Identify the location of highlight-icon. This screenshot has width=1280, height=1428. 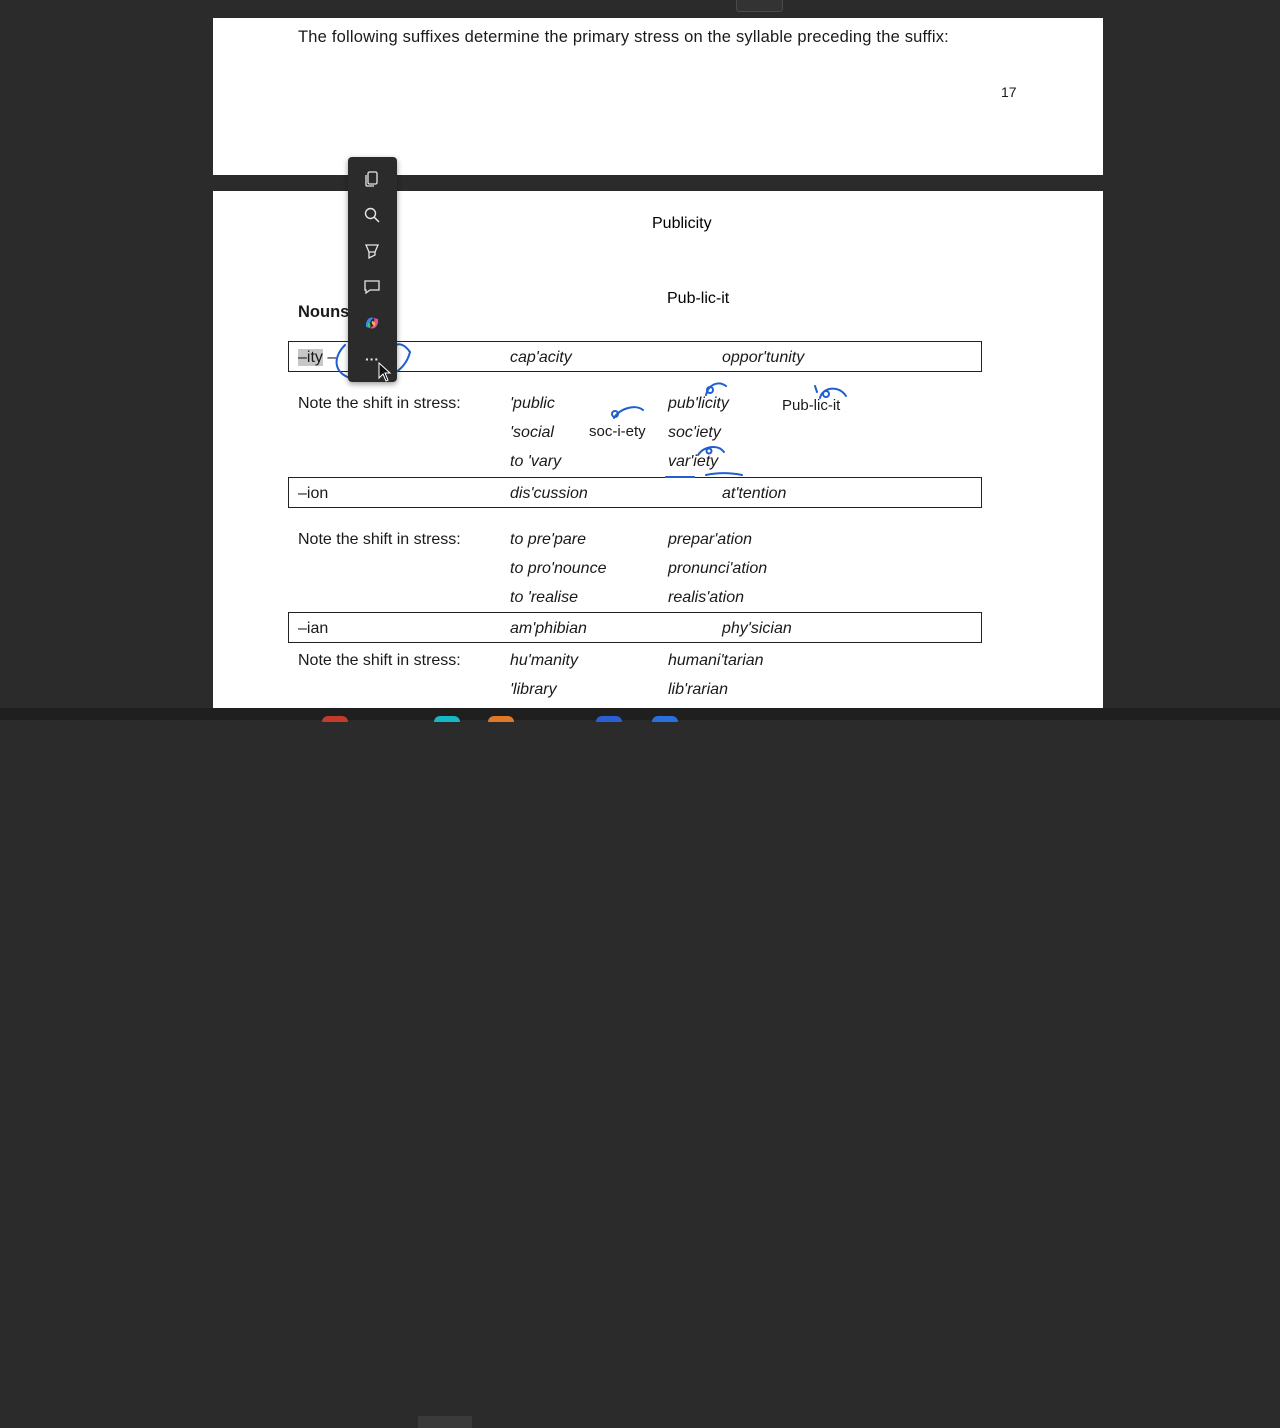
(372, 252).